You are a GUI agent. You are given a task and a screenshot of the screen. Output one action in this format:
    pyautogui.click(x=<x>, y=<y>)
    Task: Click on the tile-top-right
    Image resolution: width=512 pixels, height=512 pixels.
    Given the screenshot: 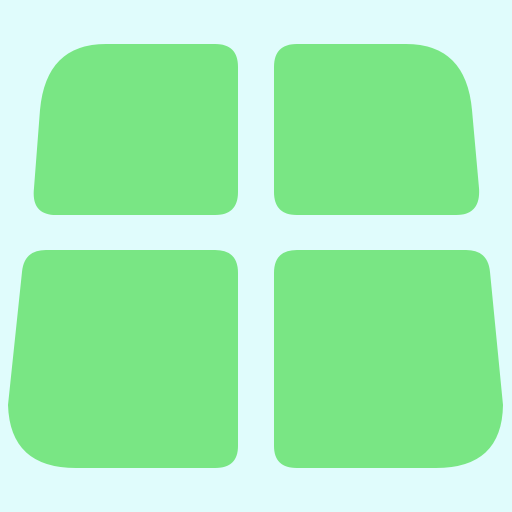 What is the action you would take?
    pyautogui.click(x=377, y=129)
    